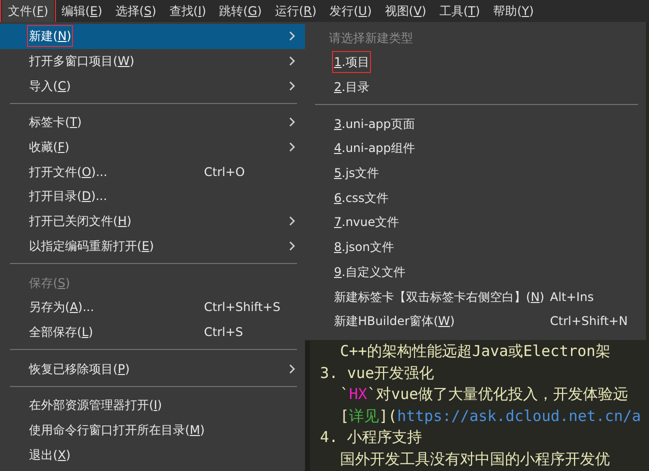  I want to click on menu-bar-item: 查找(I), so click(187, 11).